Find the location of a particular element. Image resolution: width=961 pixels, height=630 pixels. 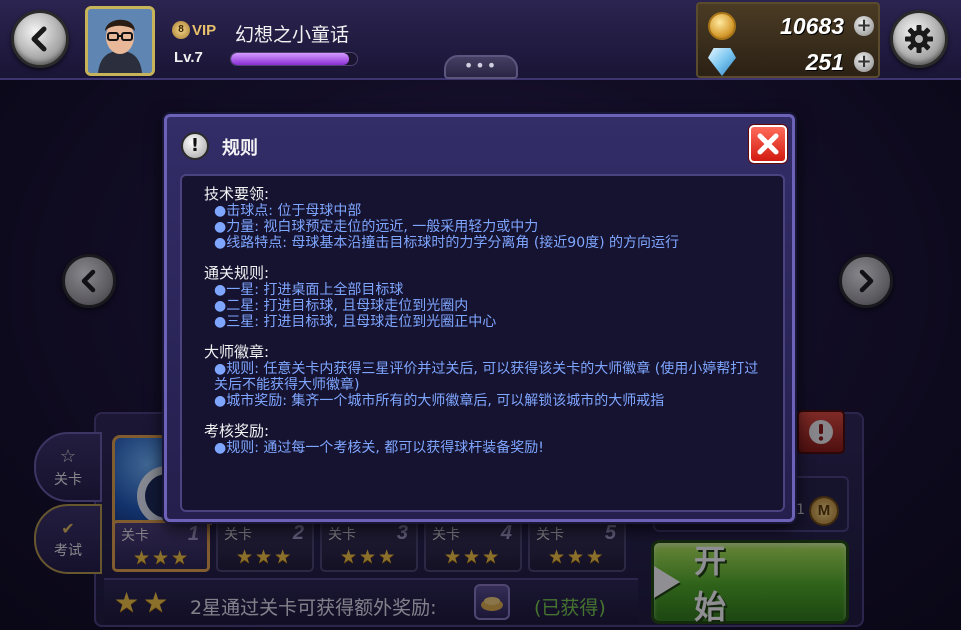

rule-line: ●规则: 通过每一个考核关, 都可以获得球杆装备奖励! is located at coordinates (379, 448).